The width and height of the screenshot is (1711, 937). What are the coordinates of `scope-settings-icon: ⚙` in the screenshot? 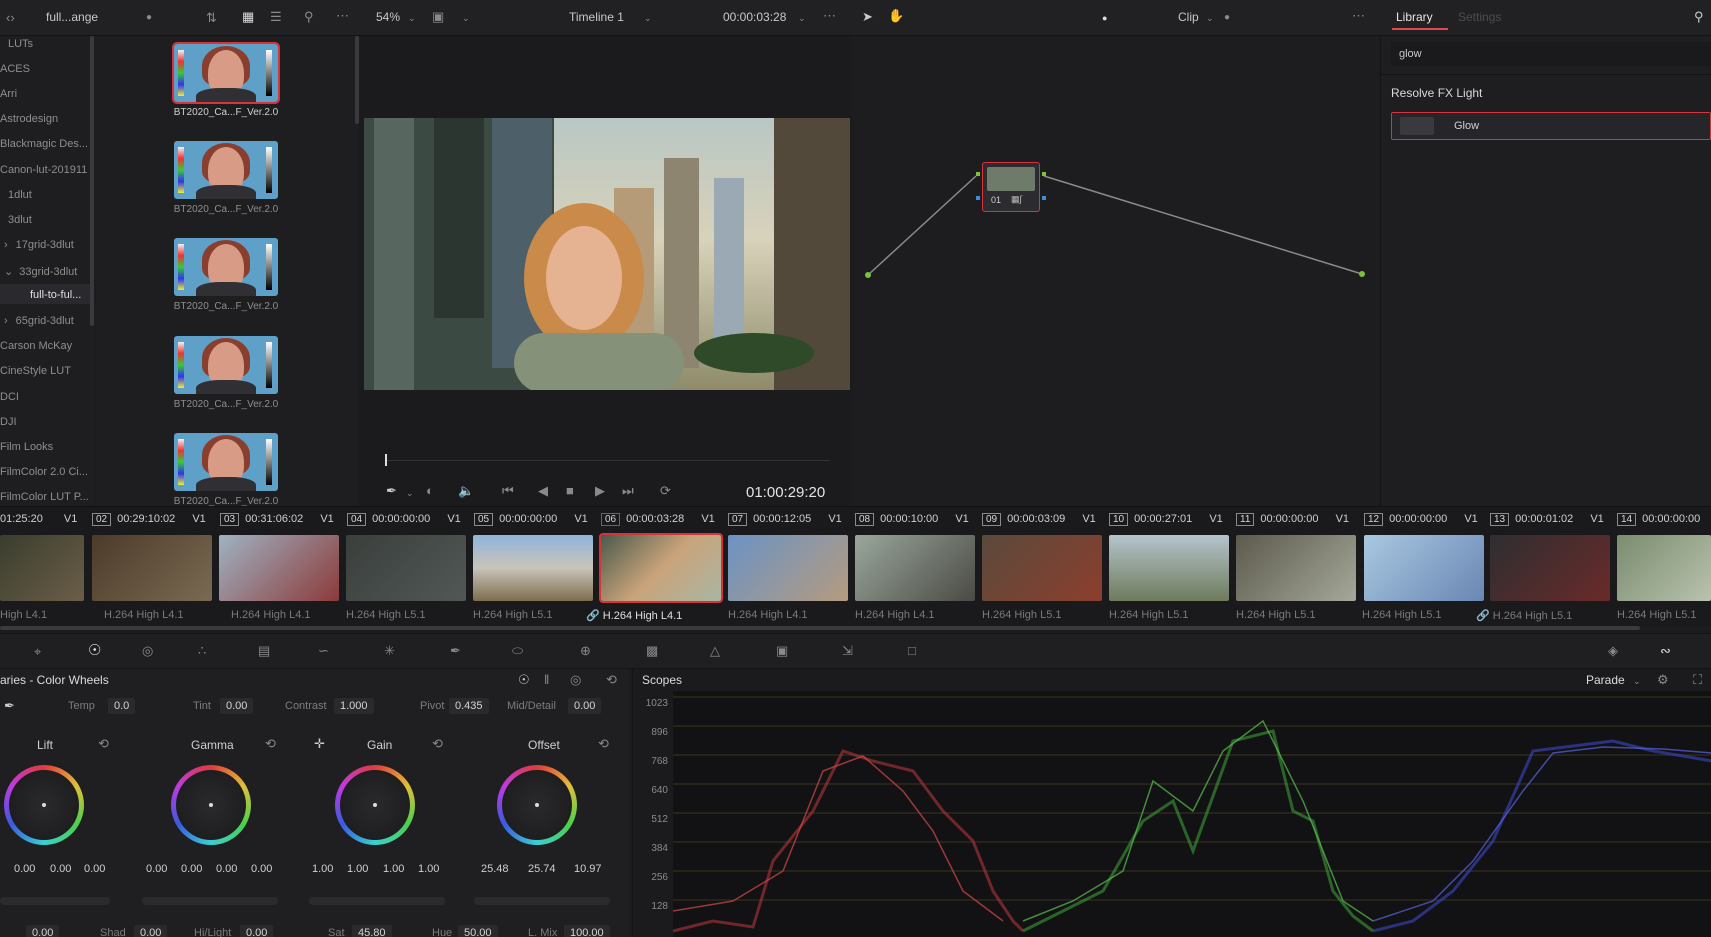 It's located at (1663, 680).